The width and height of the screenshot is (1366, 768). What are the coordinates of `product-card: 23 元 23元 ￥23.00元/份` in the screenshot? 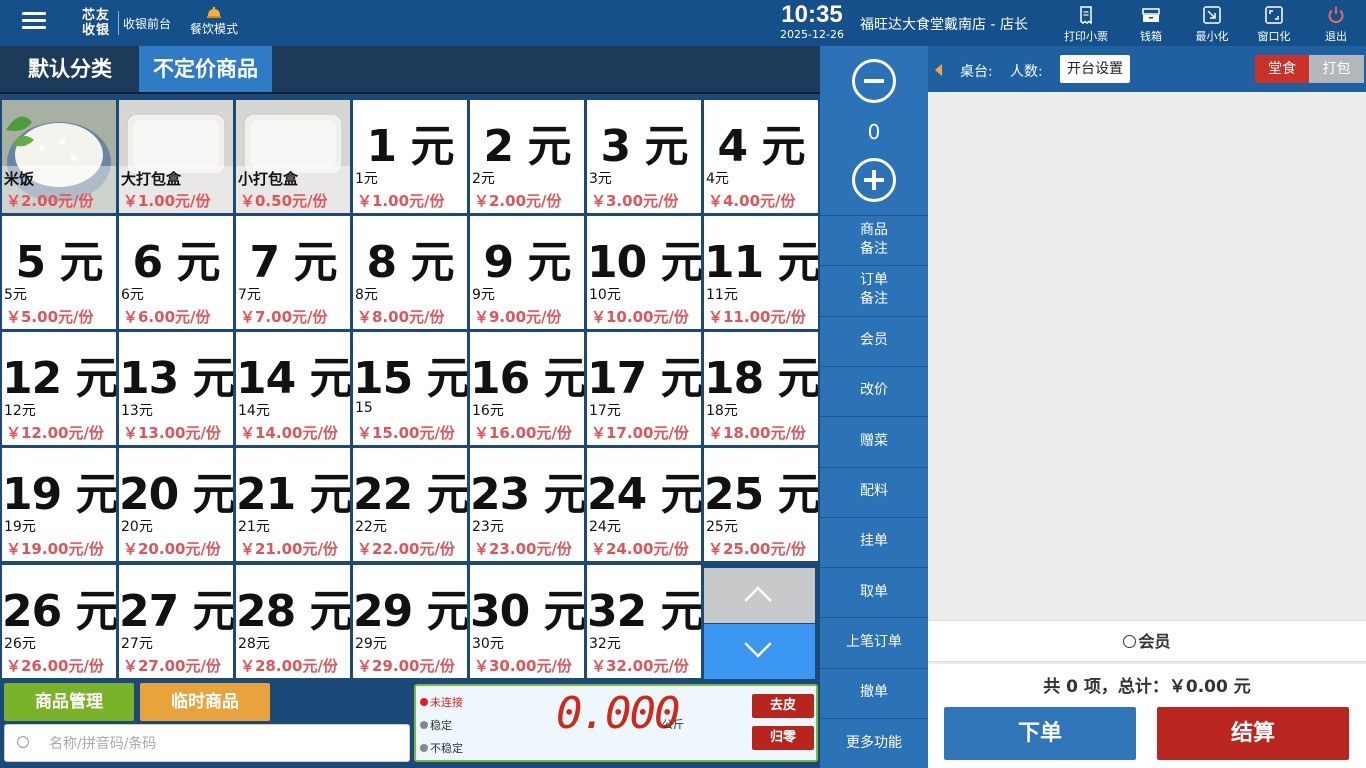 It's located at (527, 504).